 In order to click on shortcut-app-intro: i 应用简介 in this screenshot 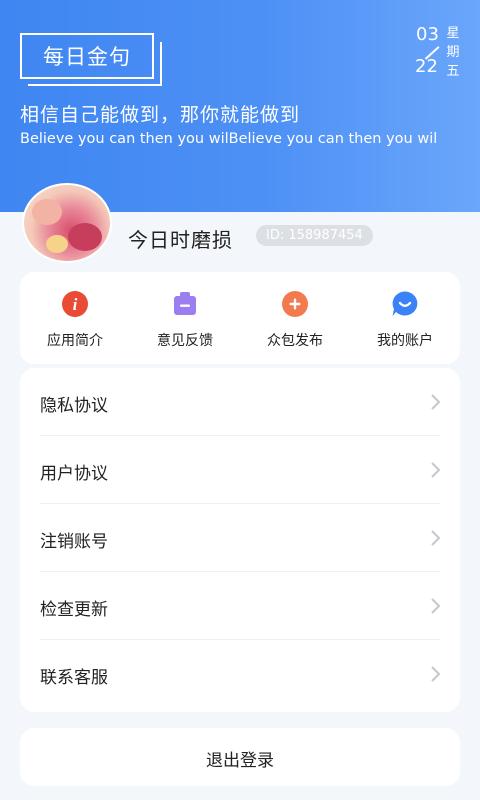, I will do `click(75, 318)`.